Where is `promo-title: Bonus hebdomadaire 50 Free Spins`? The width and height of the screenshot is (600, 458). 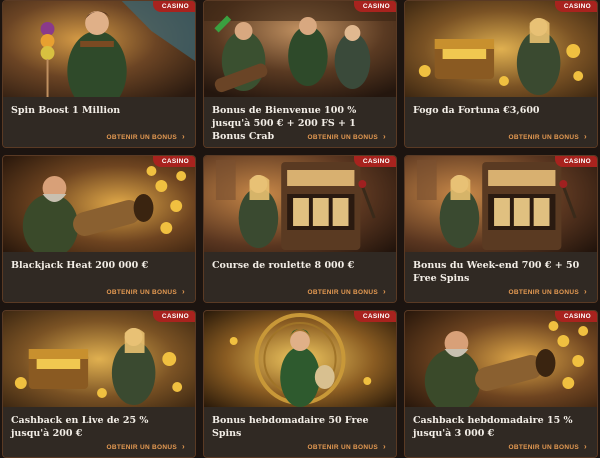
promo-title: Bonus hebdomadaire 50 Free Spins is located at coordinates (290, 427).